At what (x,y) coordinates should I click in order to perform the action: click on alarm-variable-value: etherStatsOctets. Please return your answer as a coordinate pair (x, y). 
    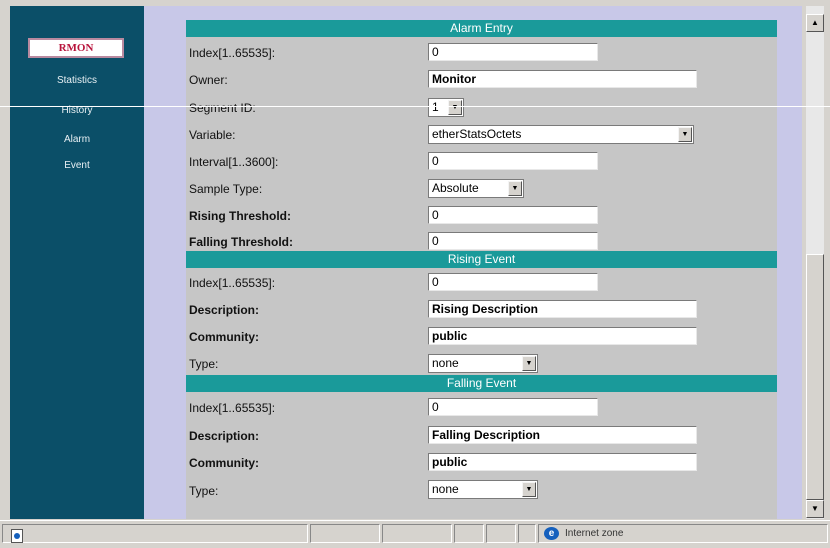
    Looking at the image, I should click on (477, 134).